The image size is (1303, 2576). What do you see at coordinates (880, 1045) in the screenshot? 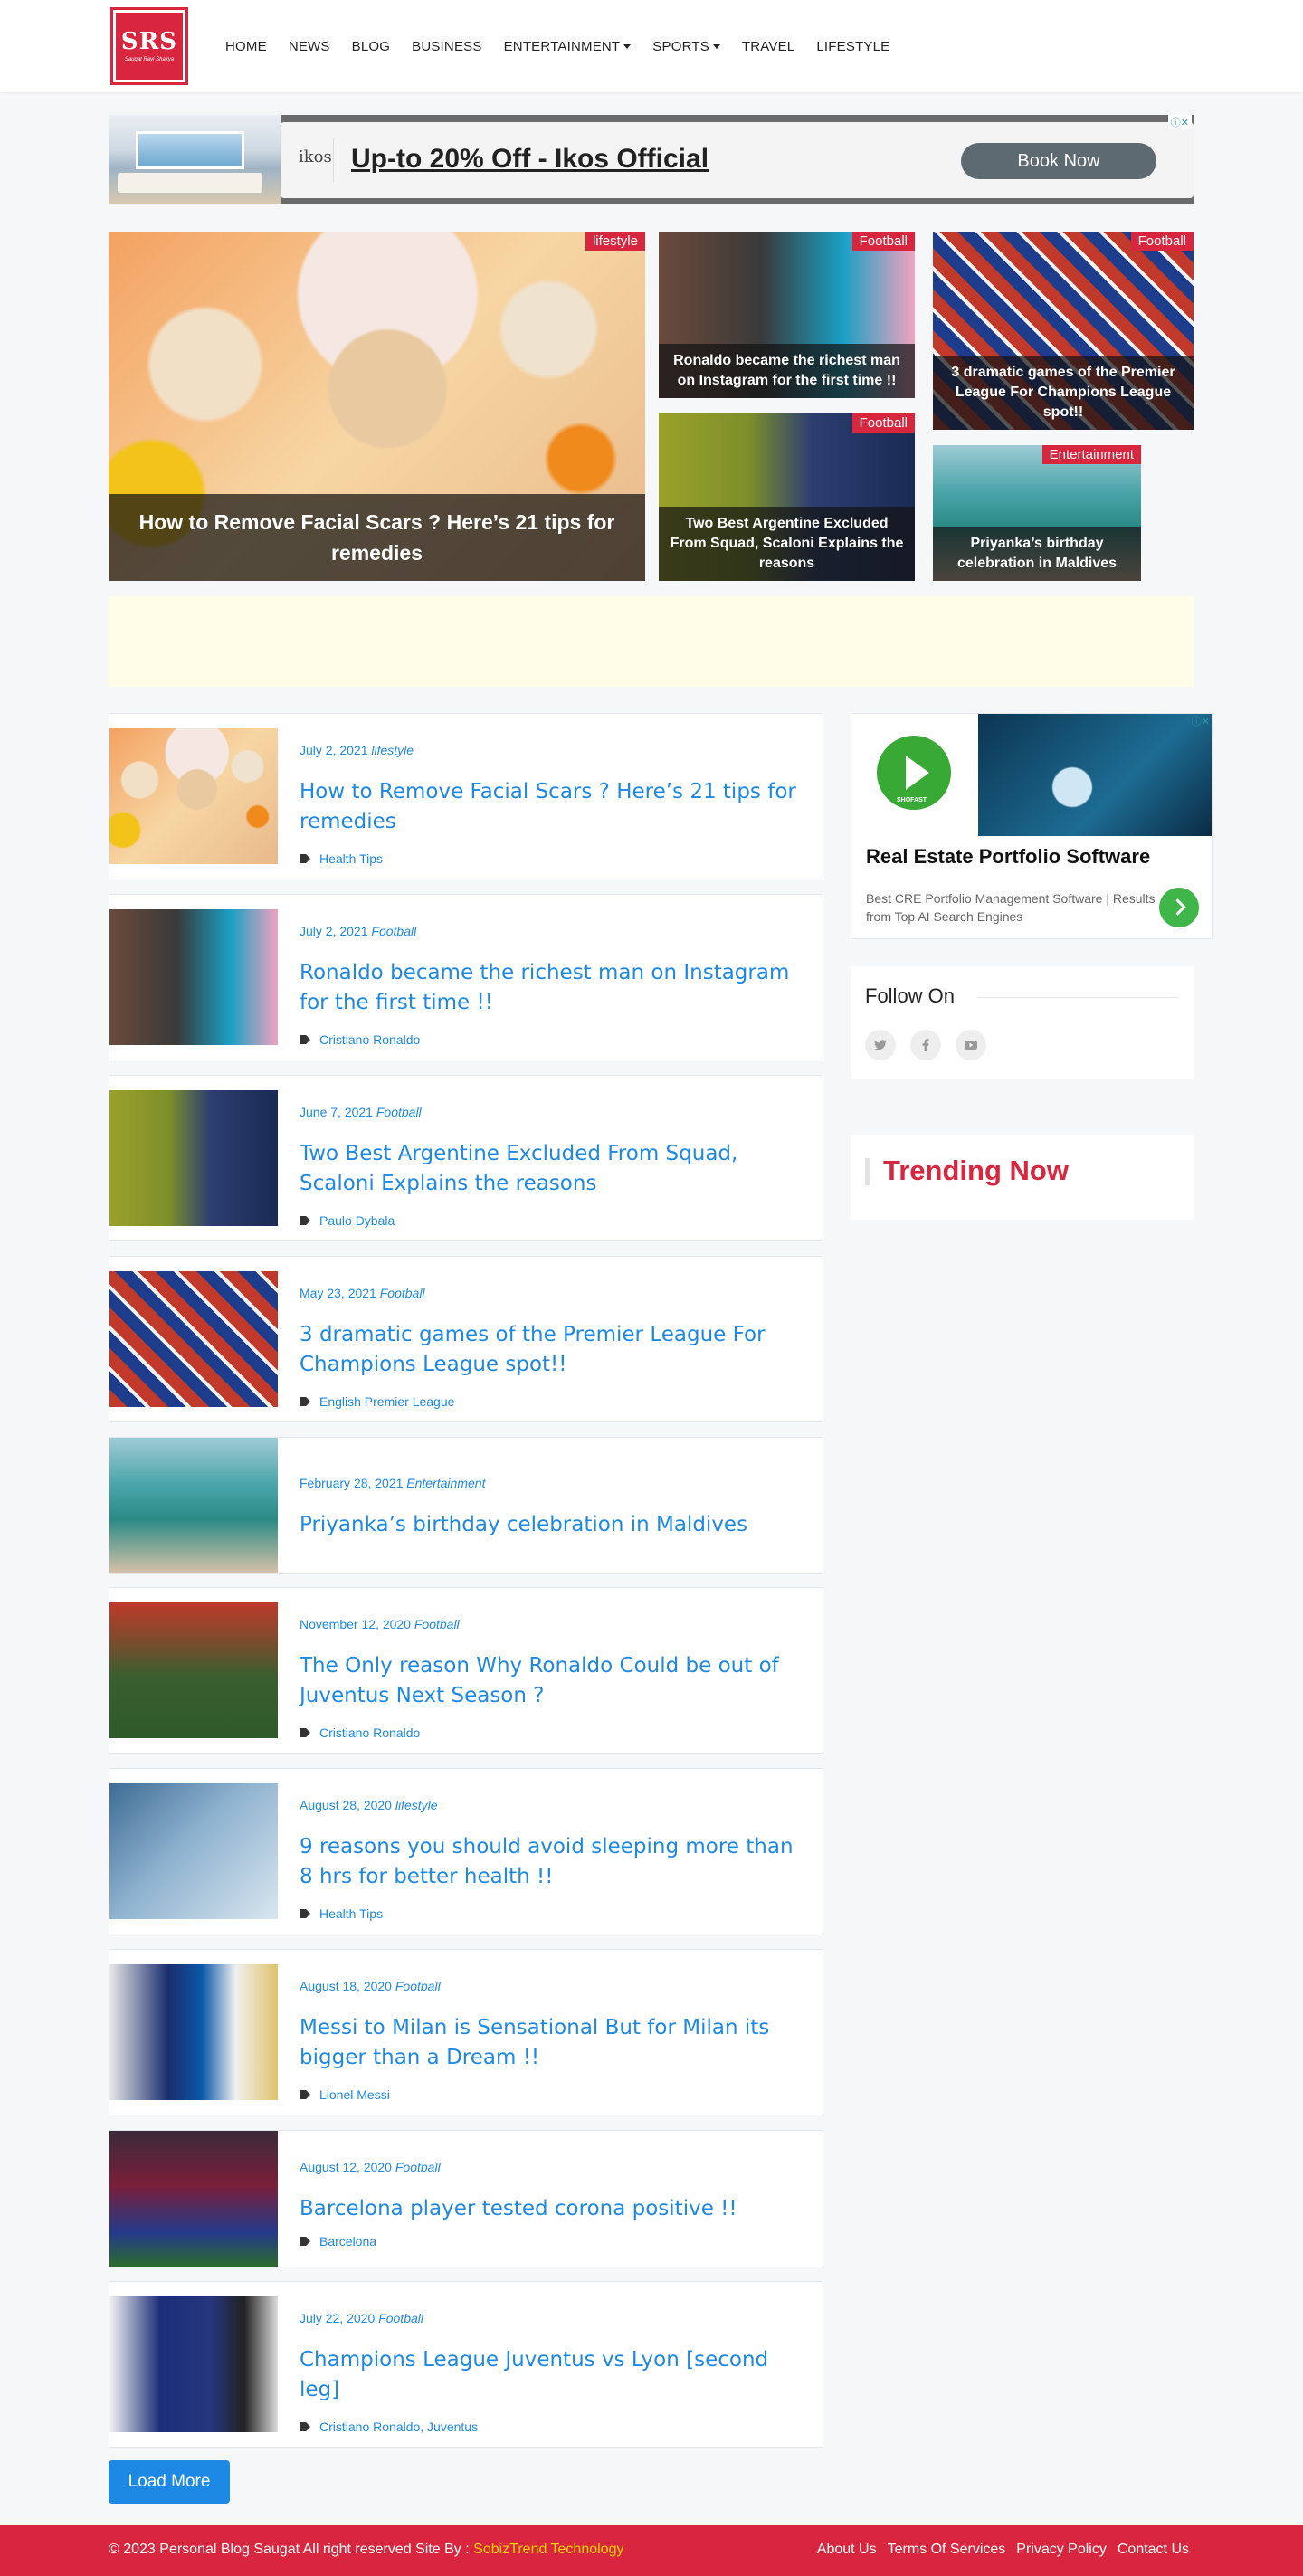
I see `twitter-icon` at bounding box center [880, 1045].